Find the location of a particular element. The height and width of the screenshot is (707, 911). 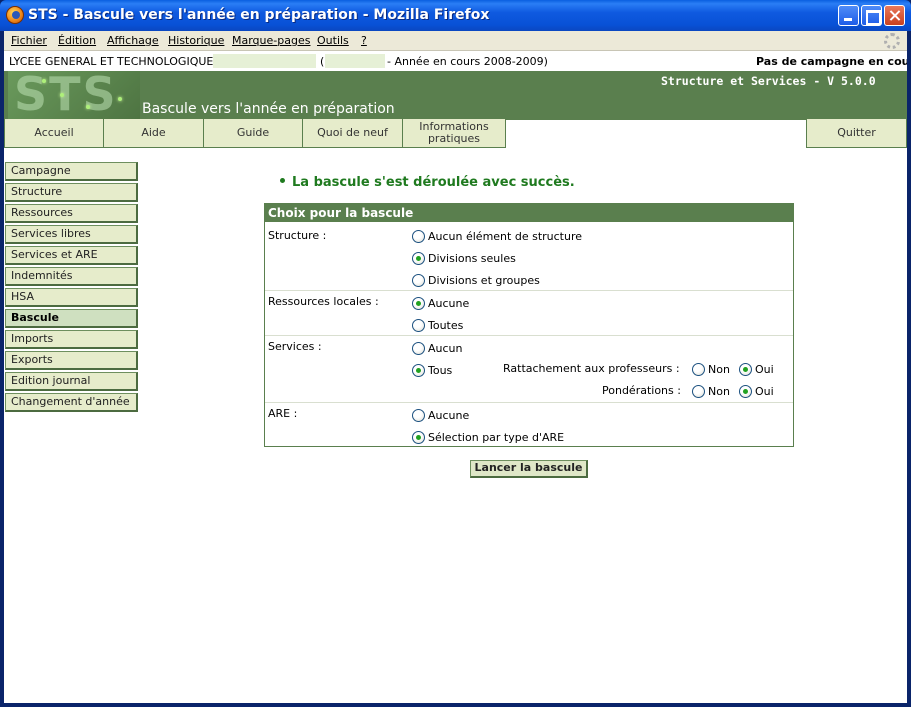

ressources-option-toutes: Toutes is located at coordinates (437, 325).